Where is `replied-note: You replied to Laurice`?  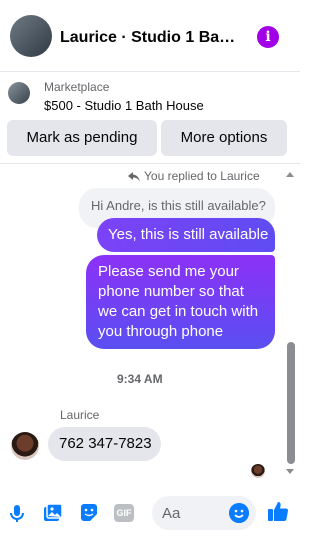 replied-note: You replied to Laurice is located at coordinates (194, 176).